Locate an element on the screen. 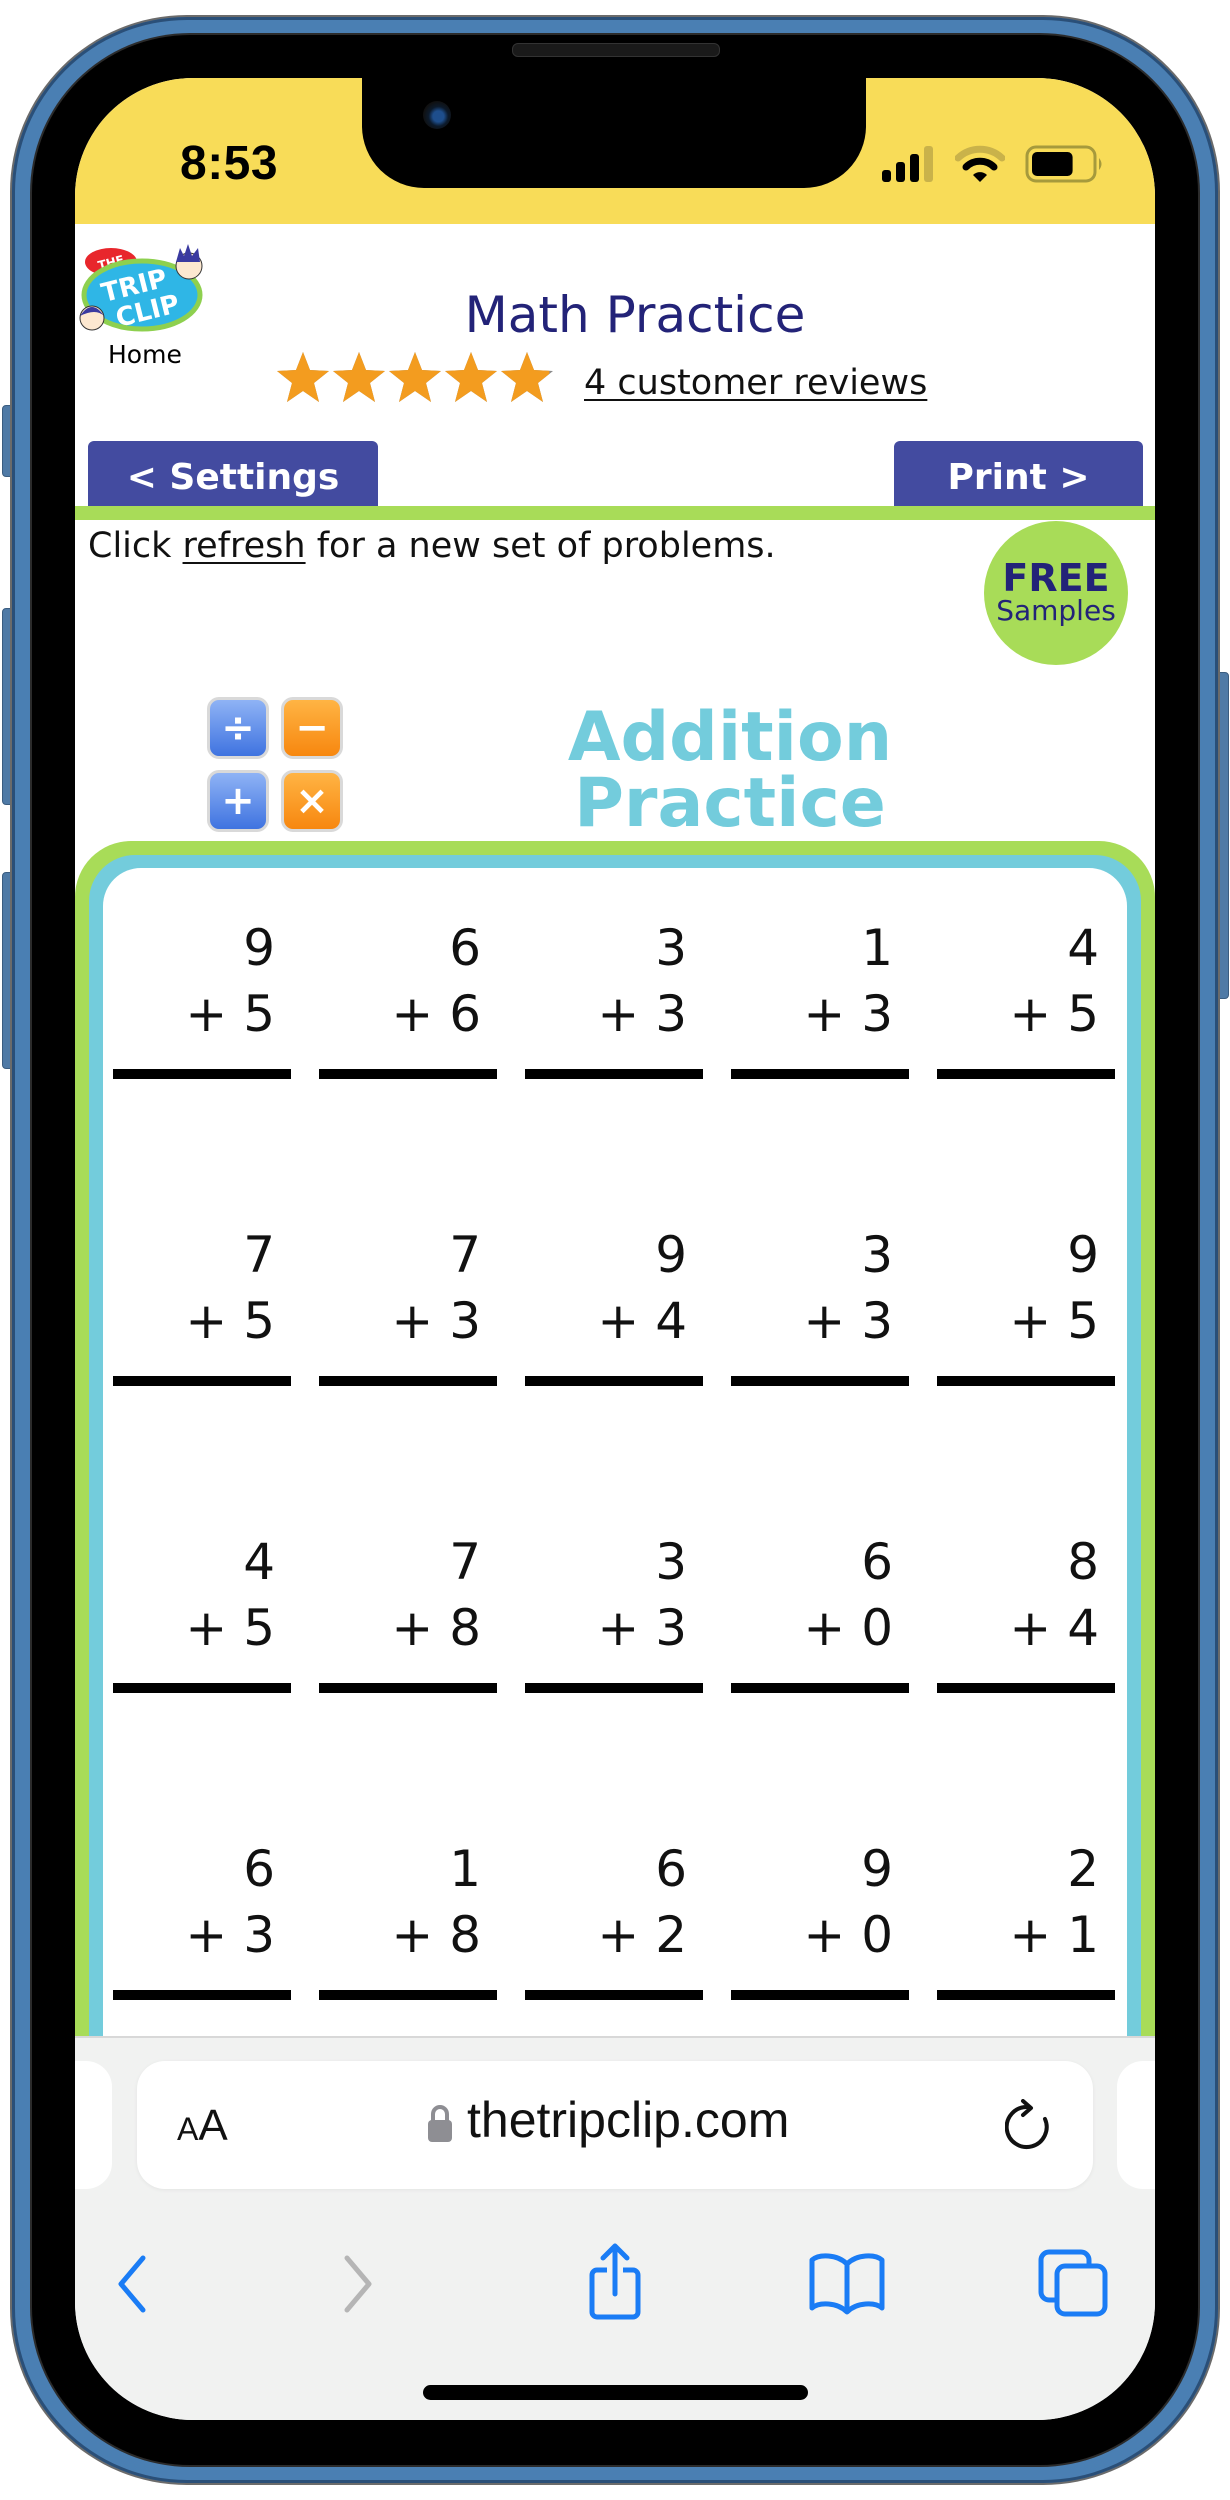 This screenshot has height=2500, width=1230. forward-icon is located at coordinates (357, 2284).